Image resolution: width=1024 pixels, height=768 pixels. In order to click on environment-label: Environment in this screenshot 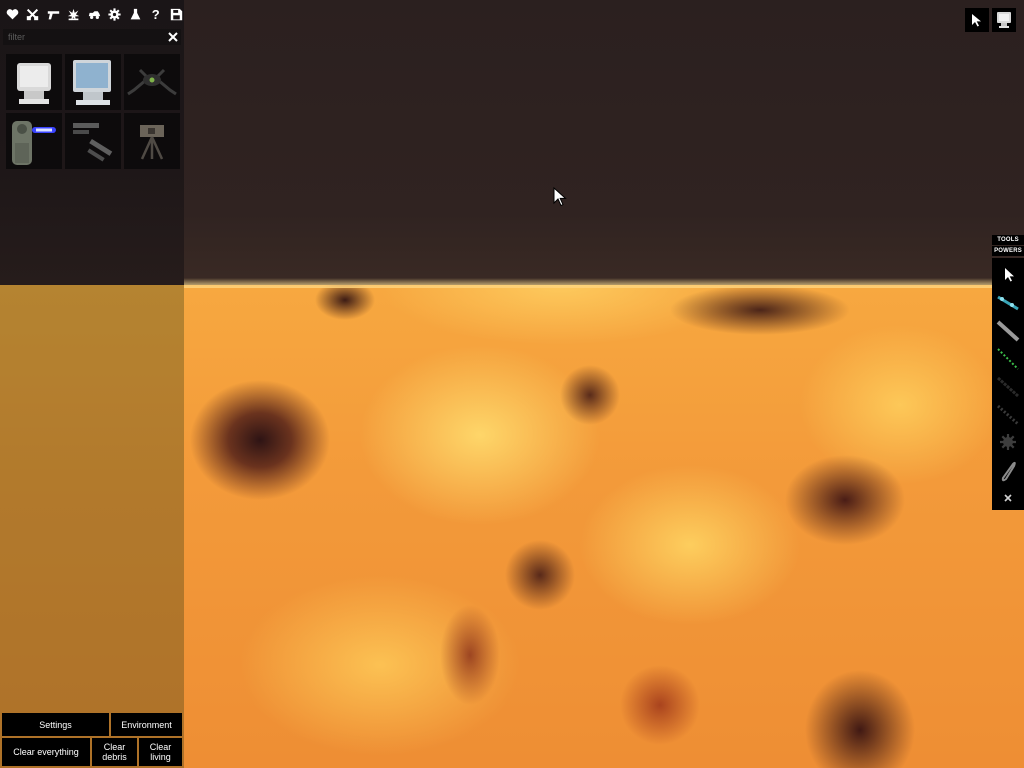, I will do `click(146, 724)`.